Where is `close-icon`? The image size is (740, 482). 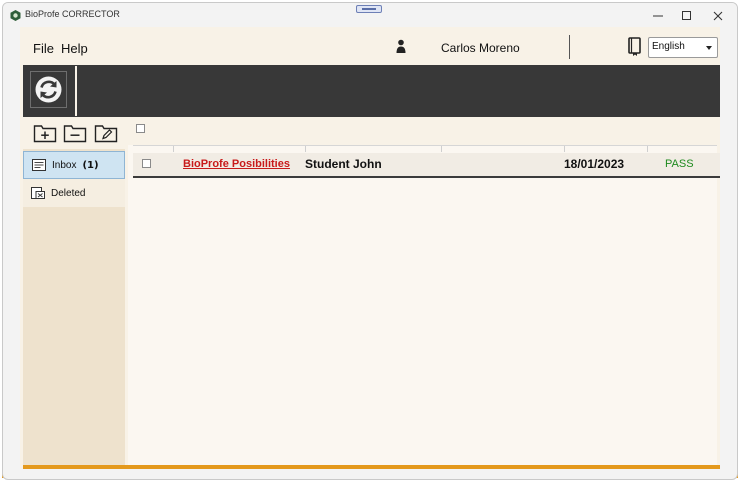 close-icon is located at coordinates (718, 16).